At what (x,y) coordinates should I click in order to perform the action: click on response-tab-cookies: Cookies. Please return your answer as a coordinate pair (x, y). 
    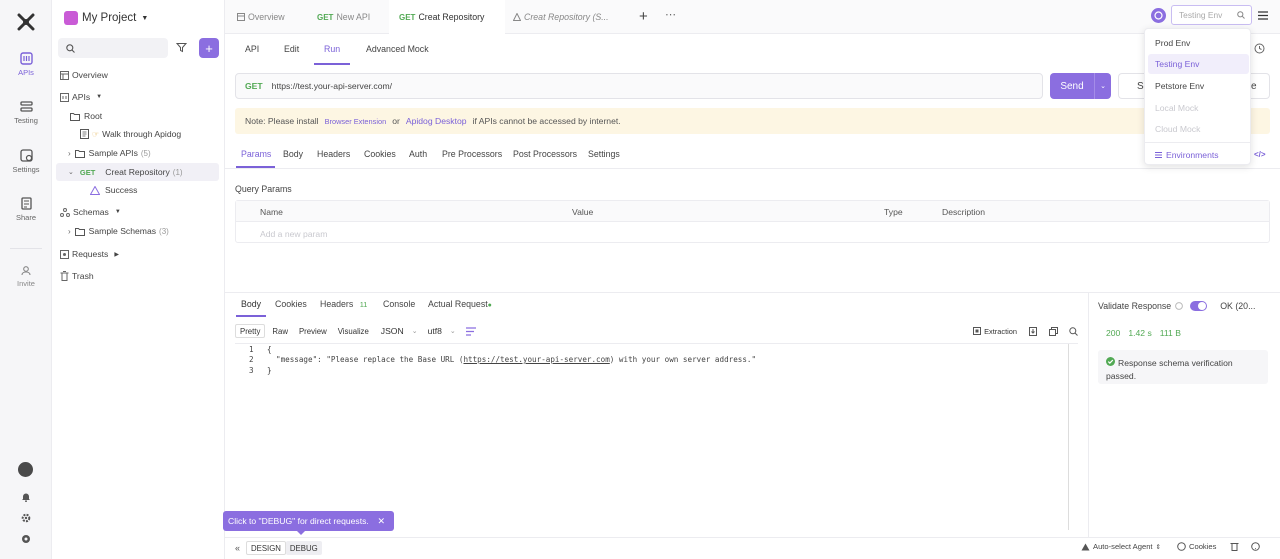
    Looking at the image, I should click on (291, 304).